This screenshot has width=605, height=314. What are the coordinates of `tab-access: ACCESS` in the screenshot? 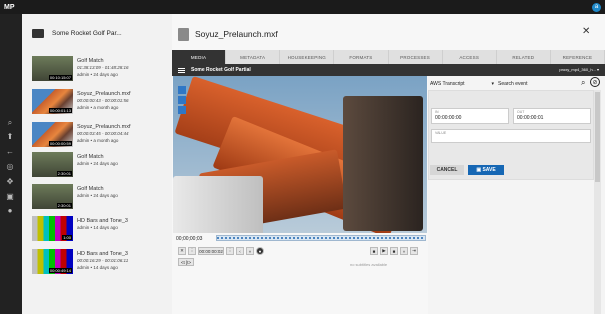 It's located at (469, 57).